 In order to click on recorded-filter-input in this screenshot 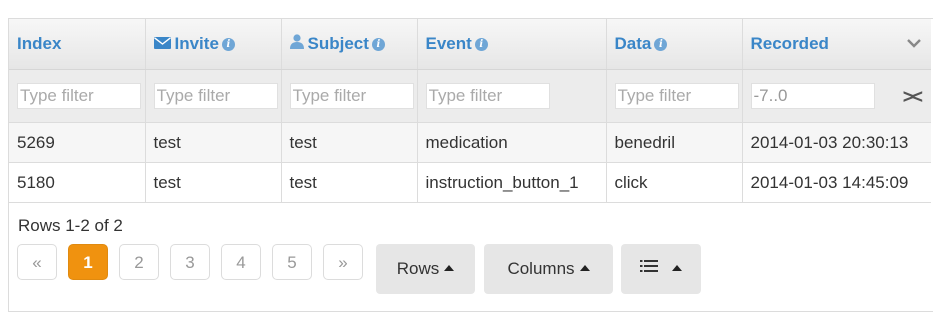, I will do `click(812, 96)`.